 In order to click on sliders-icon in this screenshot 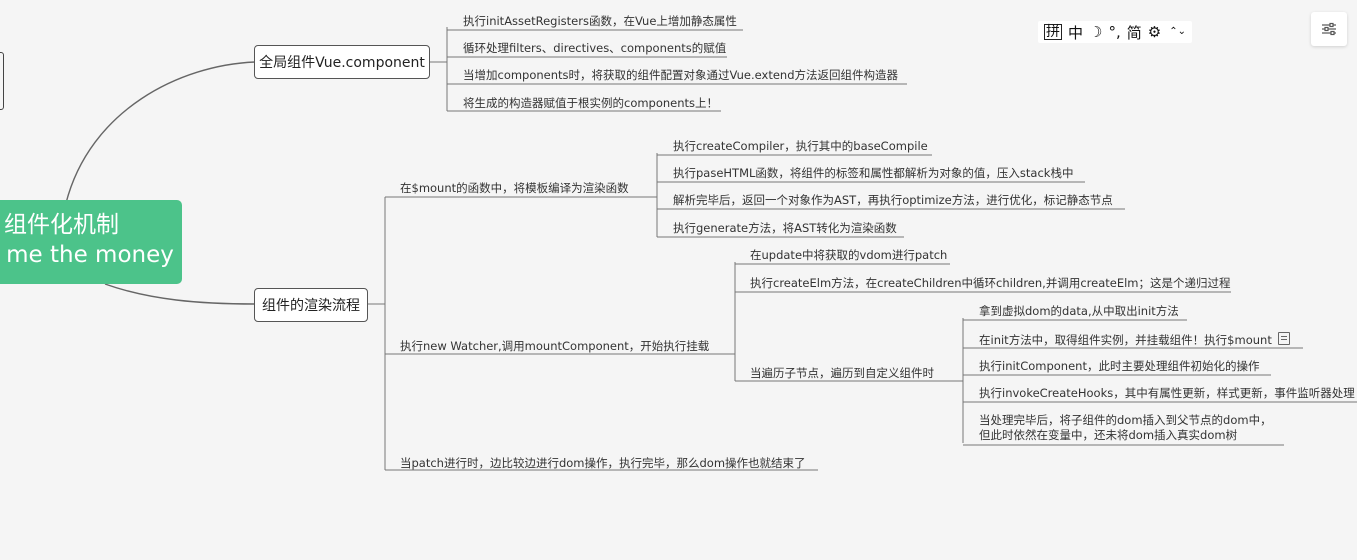, I will do `click(1329, 29)`.